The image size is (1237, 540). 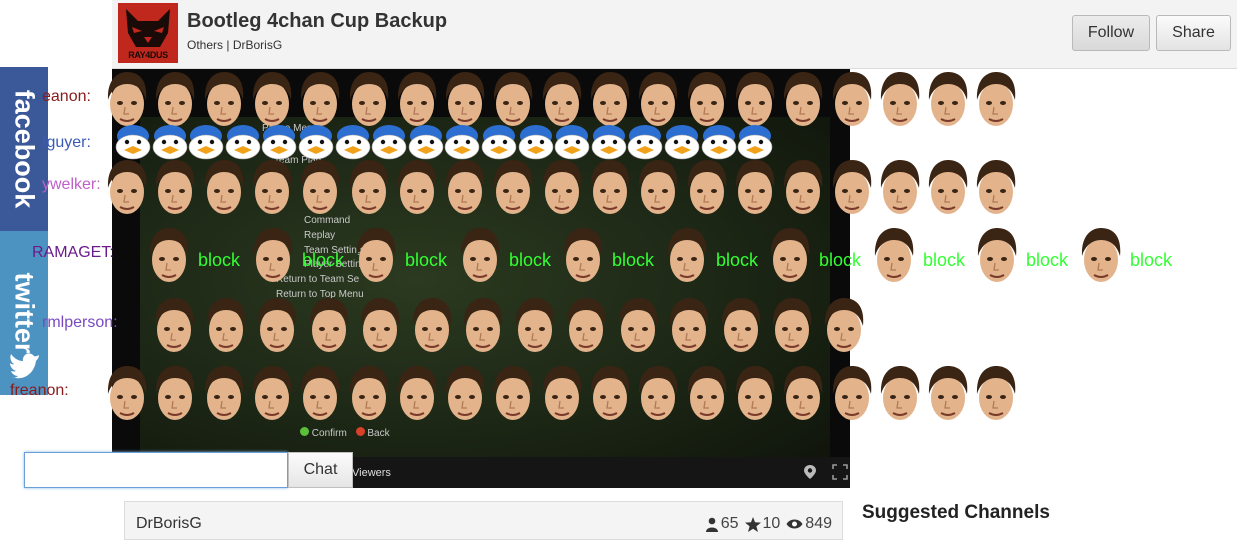 I want to click on facebook-share-tab: facebook, so click(x=24, y=149).